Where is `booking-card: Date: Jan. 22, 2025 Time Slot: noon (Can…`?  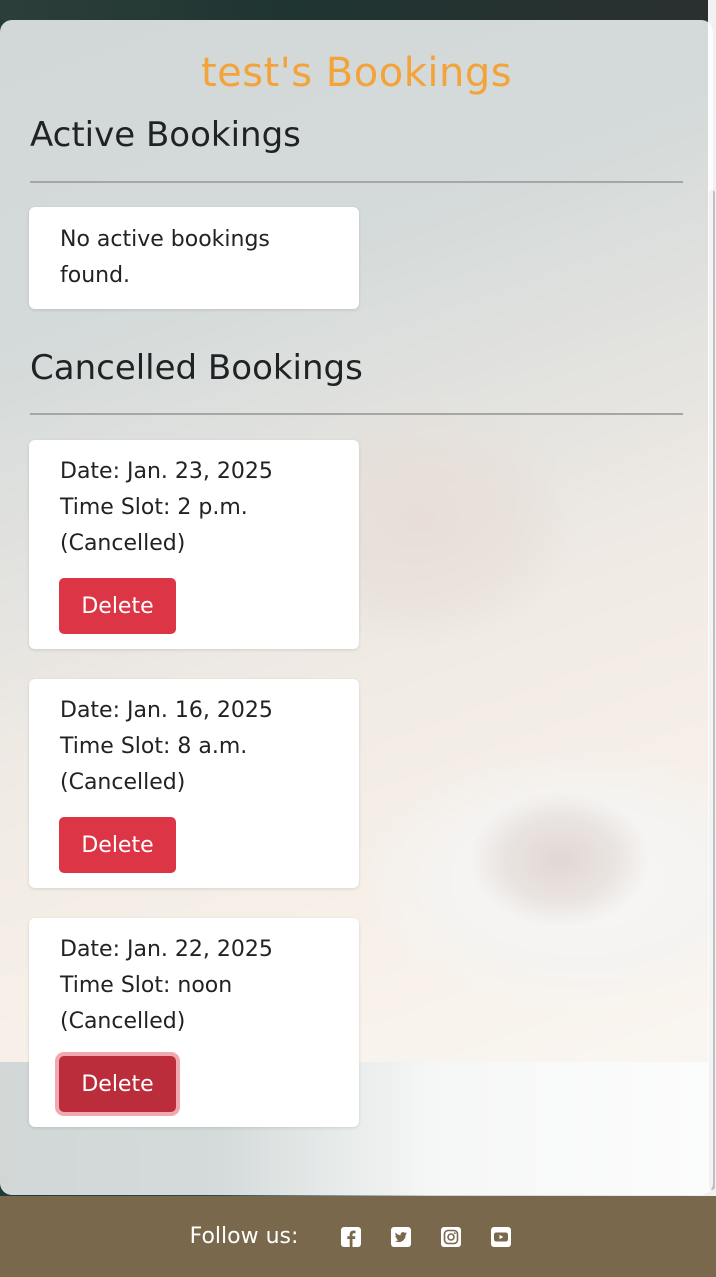 booking-card: Date: Jan. 22, 2025 Time Slot: noon (Can… is located at coordinates (194, 1022).